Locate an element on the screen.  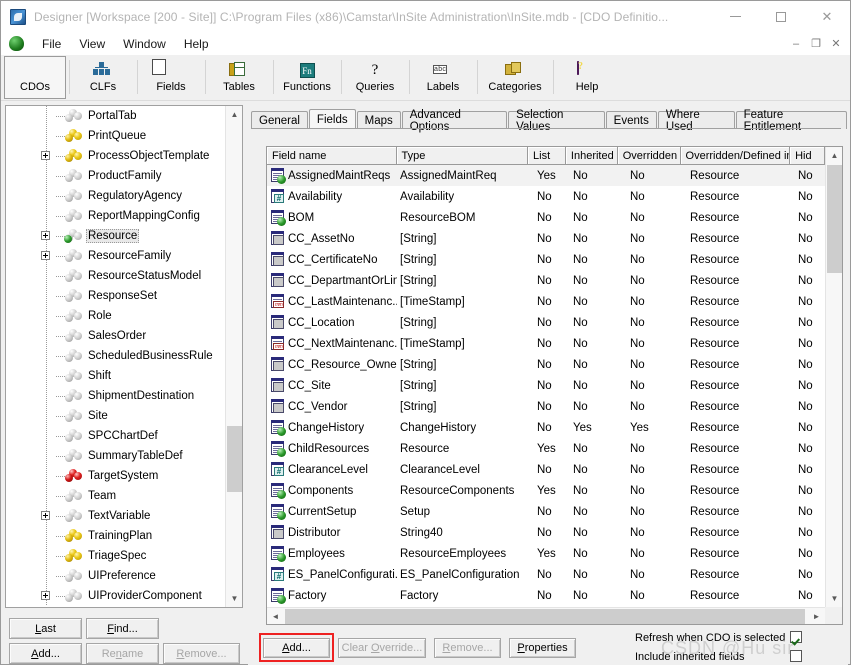
tree-item-reportmappingconfig: ReportMappingConfig is located at coordinates (103, 216).